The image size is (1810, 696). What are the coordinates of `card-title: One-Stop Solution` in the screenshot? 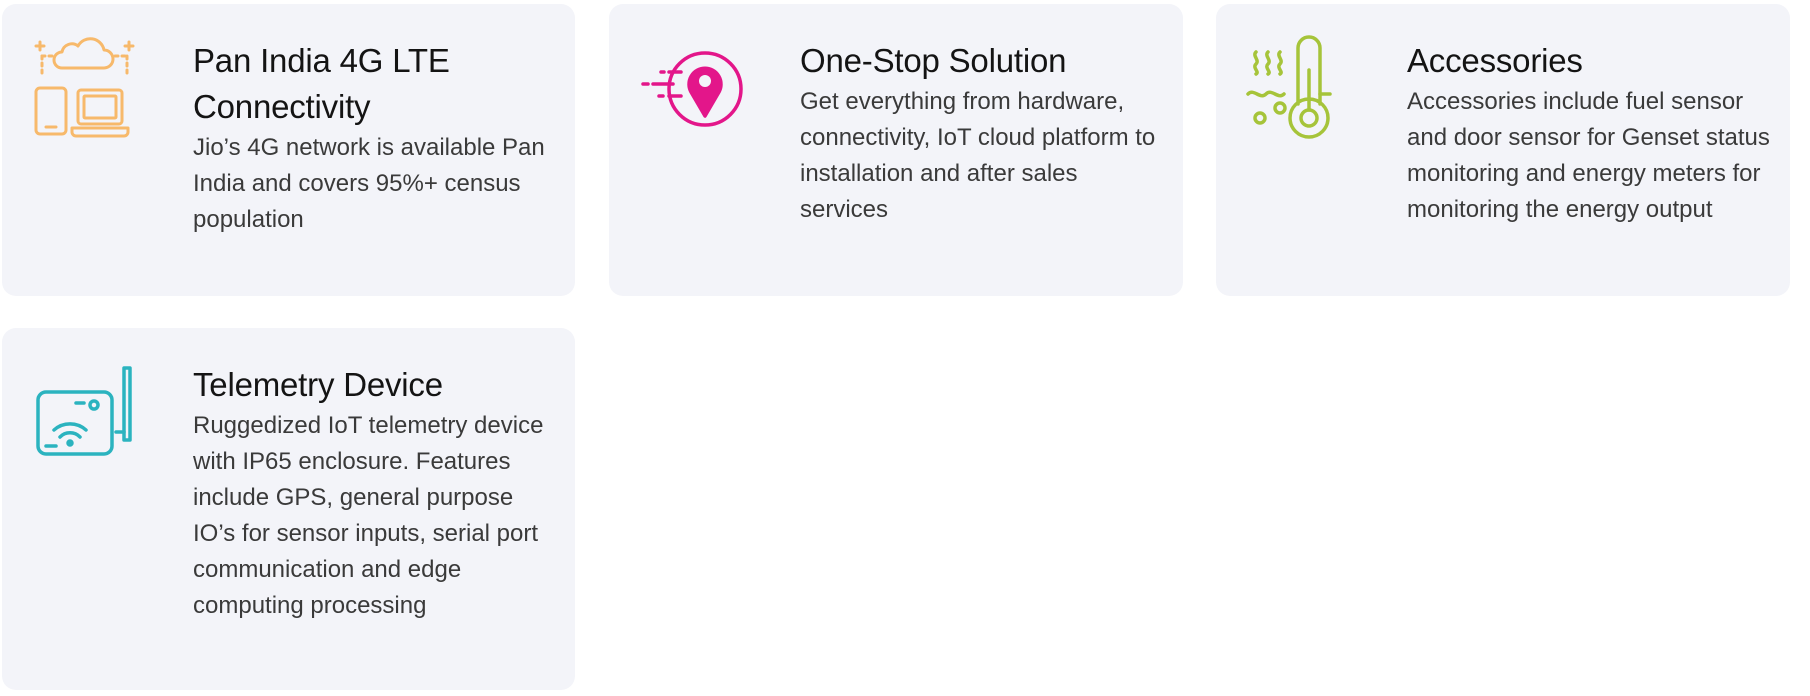 It's located at (933, 60).